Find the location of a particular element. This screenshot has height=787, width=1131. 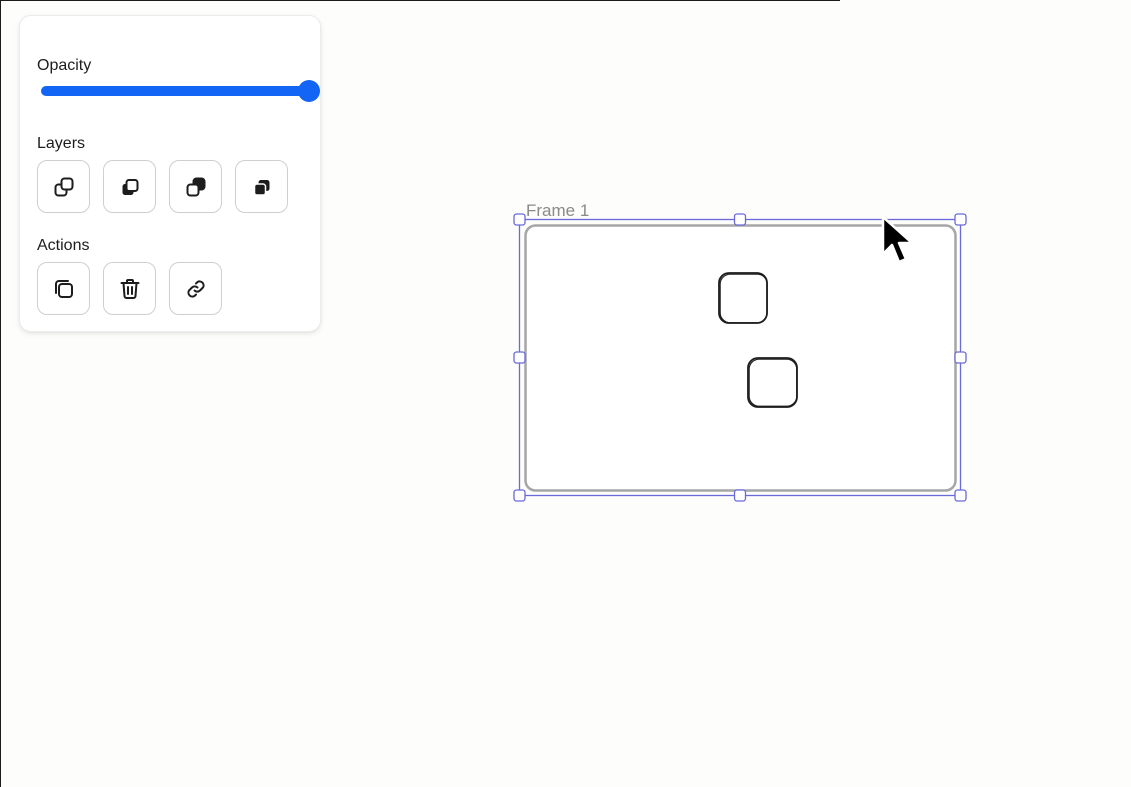

bring-to-front-icon is located at coordinates (130, 186).